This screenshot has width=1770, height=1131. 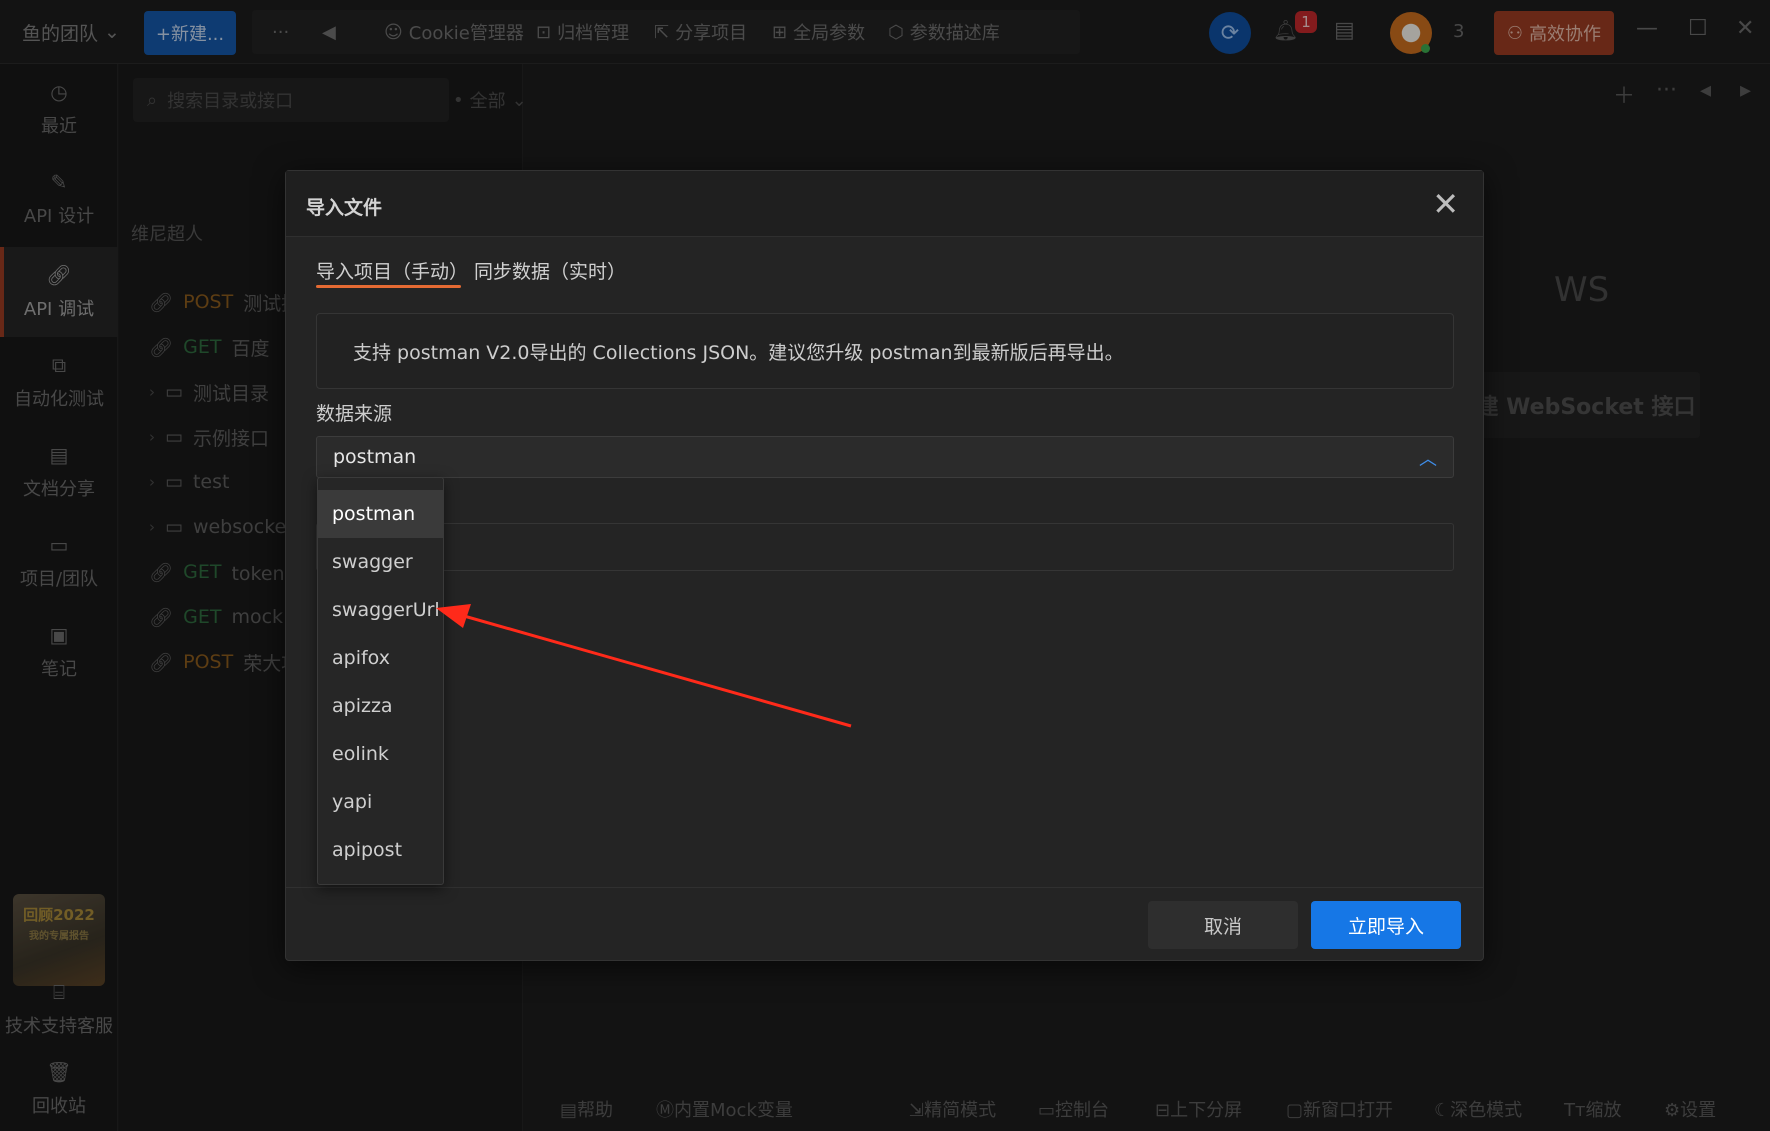 I want to click on dialog-title: 导入文件, so click(x=344, y=208).